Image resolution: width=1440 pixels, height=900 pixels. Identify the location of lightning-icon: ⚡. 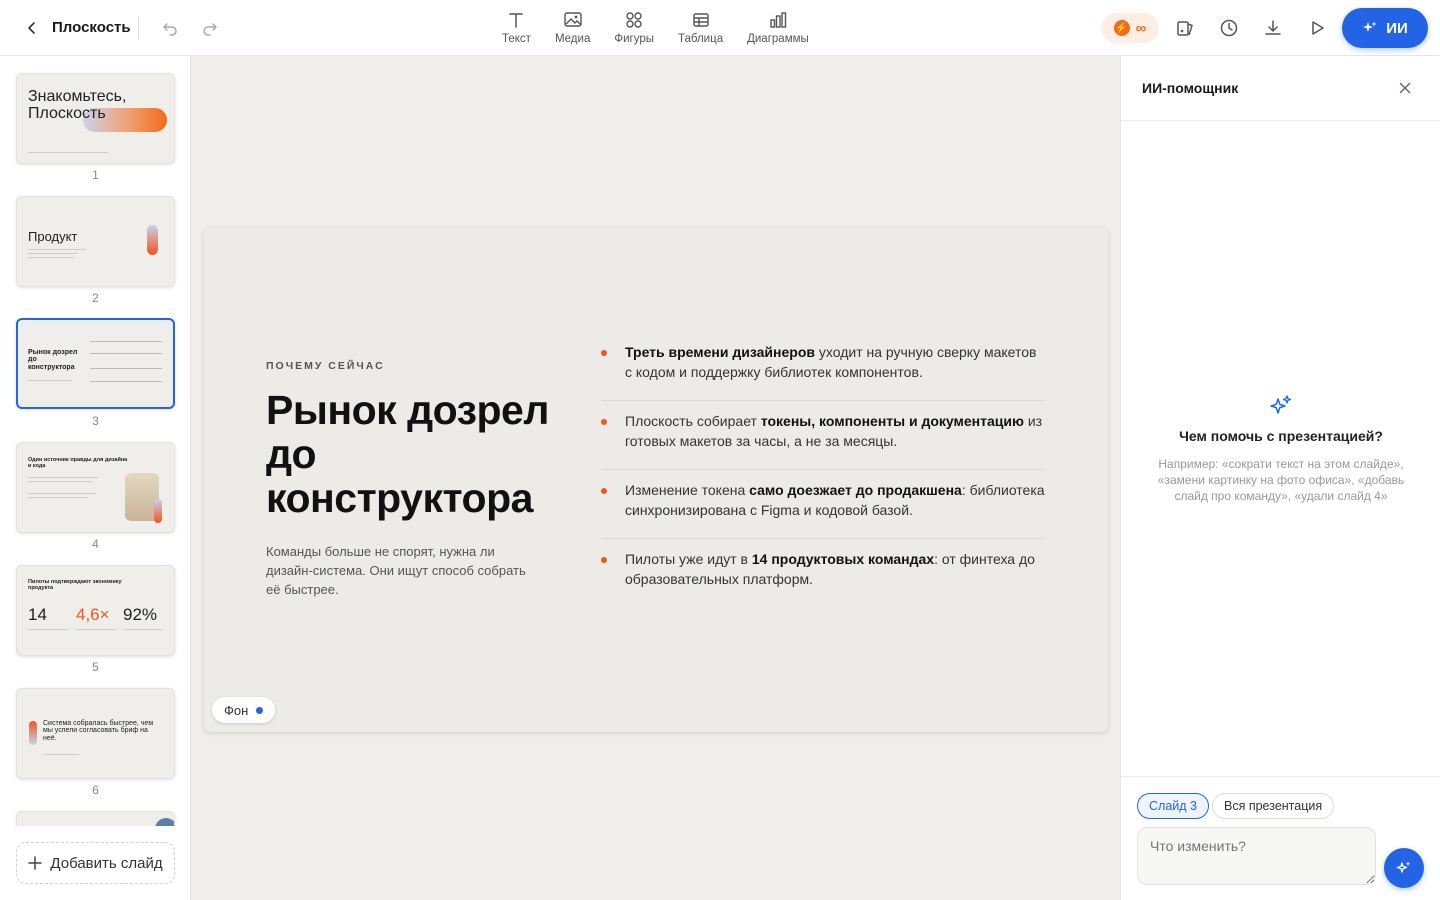
(1121, 28).